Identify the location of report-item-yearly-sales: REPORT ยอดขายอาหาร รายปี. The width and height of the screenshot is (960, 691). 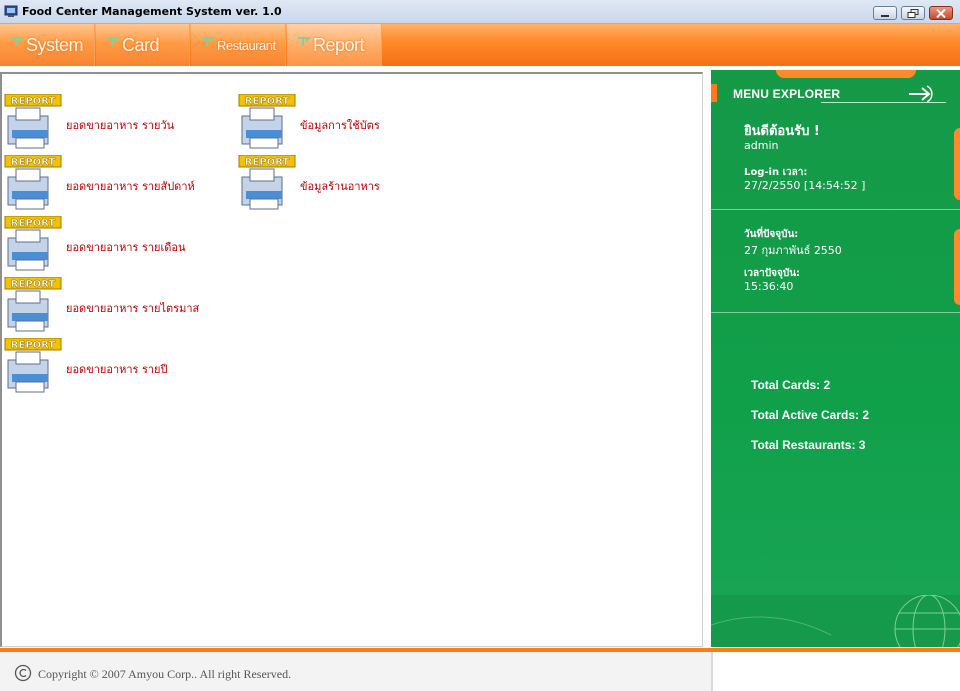
(109, 367).